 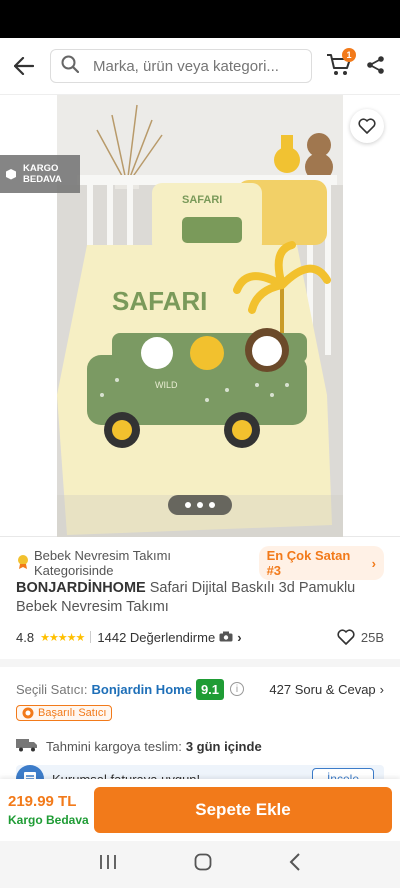 I want to click on favorite-count: 25B, so click(x=360, y=637).